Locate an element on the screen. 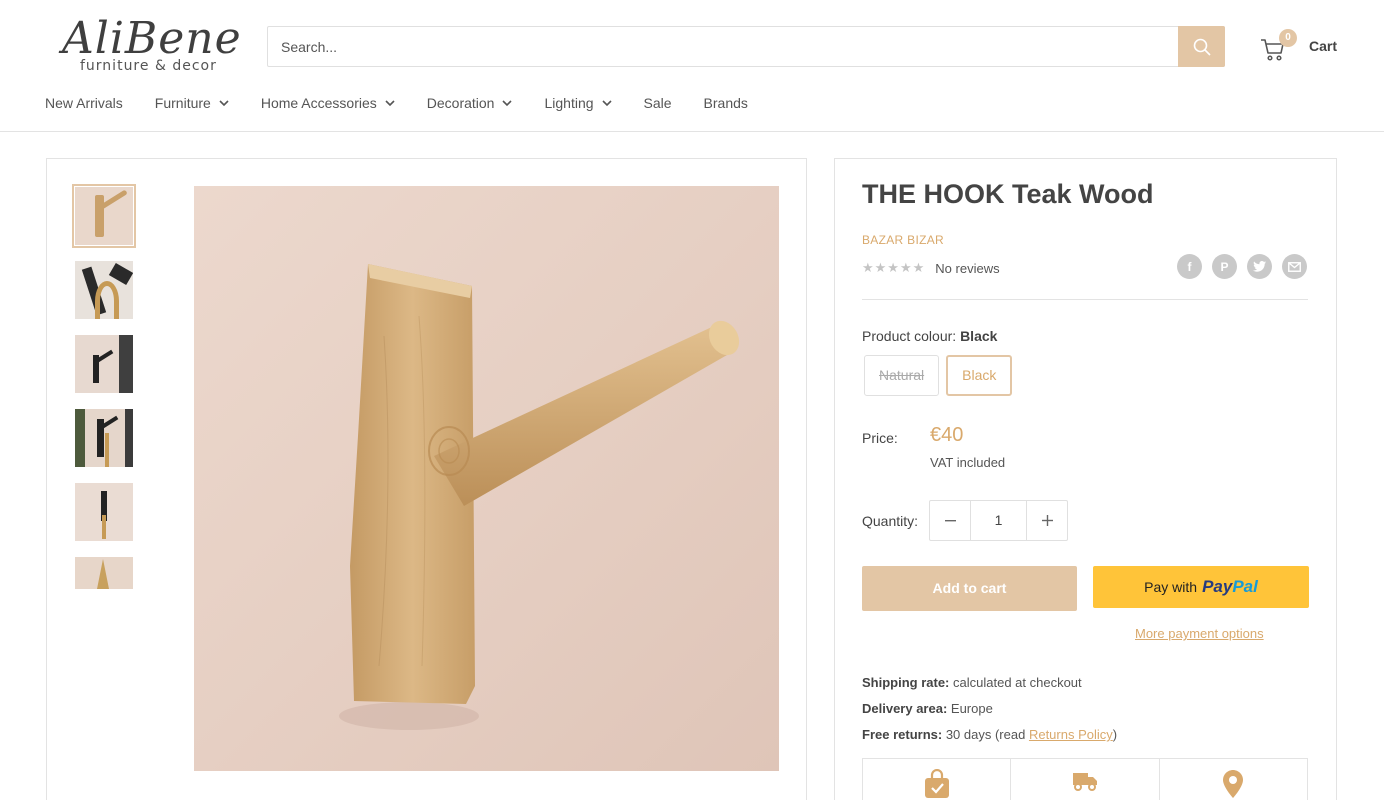 The height and width of the screenshot is (800, 1384). feature-secure-shopping is located at coordinates (937, 779).